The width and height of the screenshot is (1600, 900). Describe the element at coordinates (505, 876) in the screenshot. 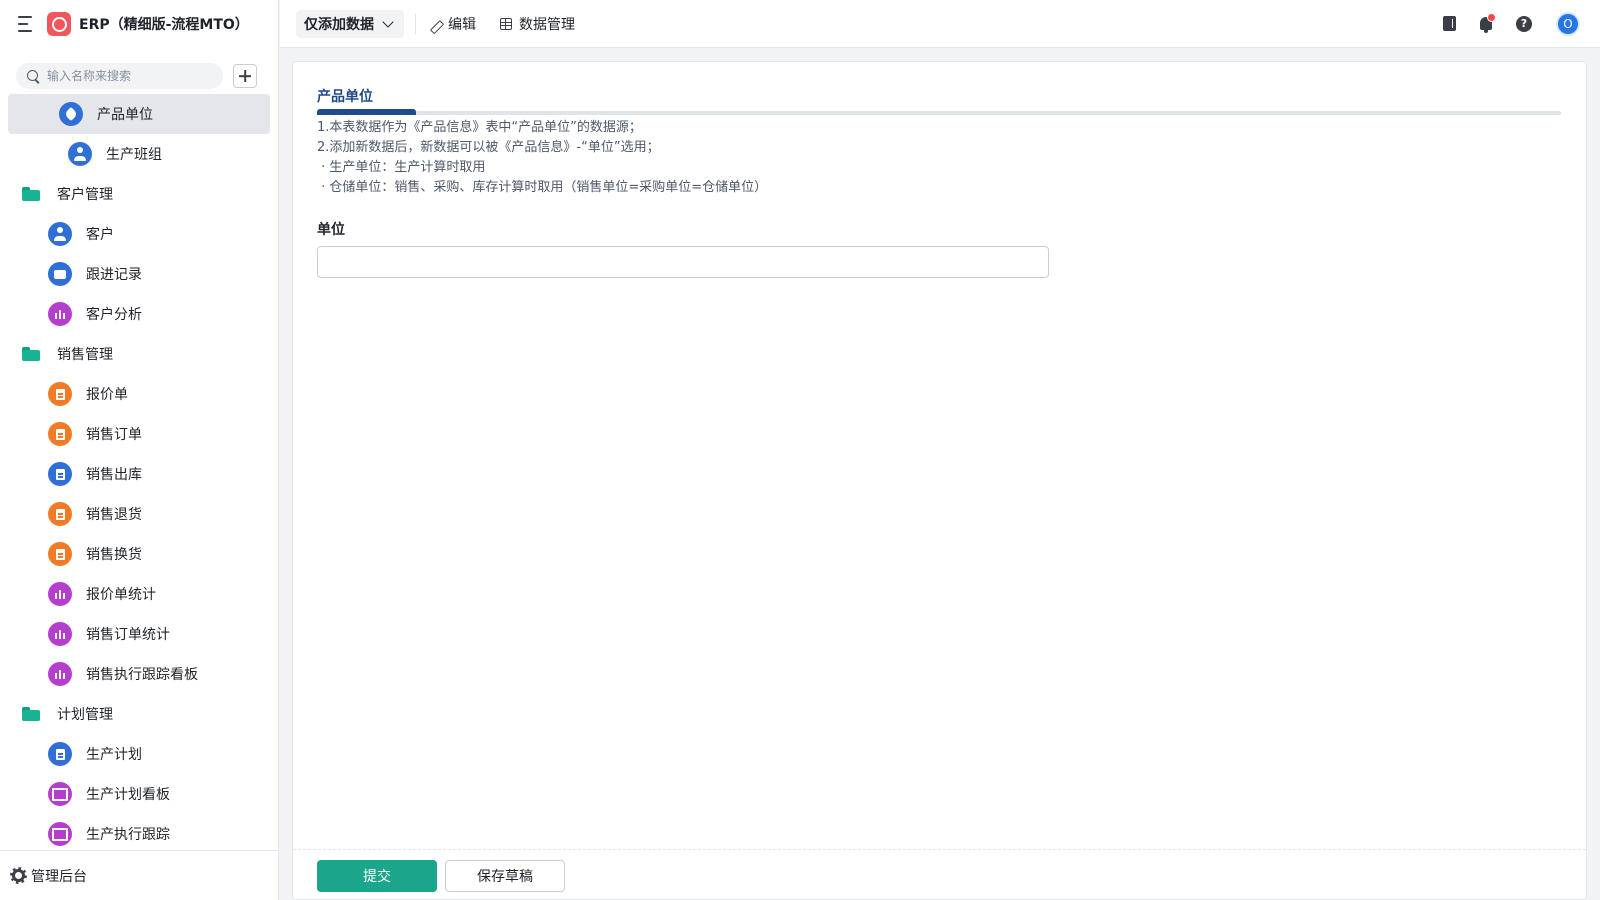

I see `save-draft-button: 保存草稿` at that location.